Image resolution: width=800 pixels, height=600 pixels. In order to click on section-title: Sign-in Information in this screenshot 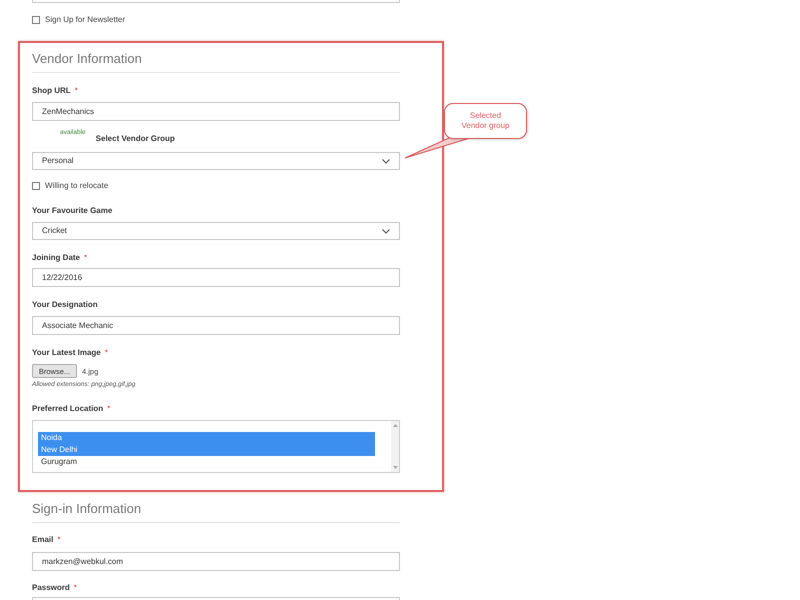, I will do `click(87, 509)`.